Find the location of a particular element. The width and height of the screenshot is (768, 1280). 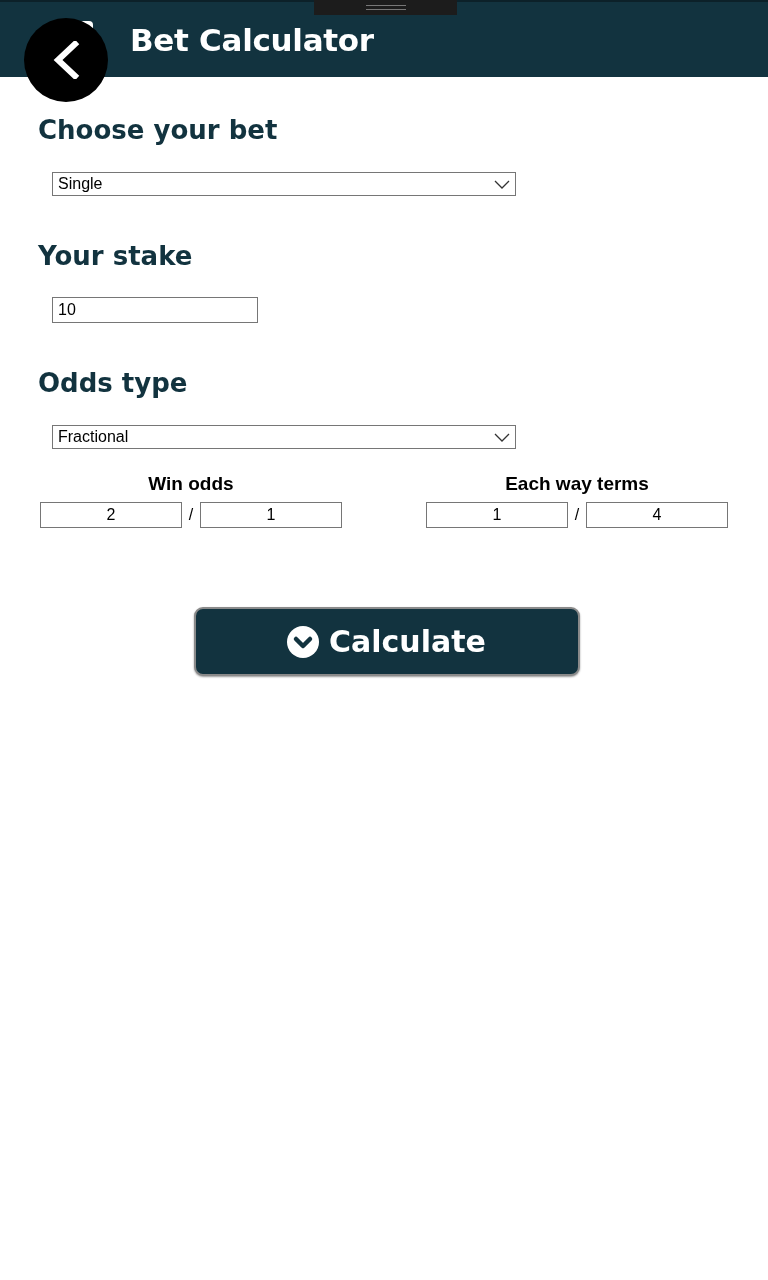

stake-input: 10 is located at coordinates (155, 310).